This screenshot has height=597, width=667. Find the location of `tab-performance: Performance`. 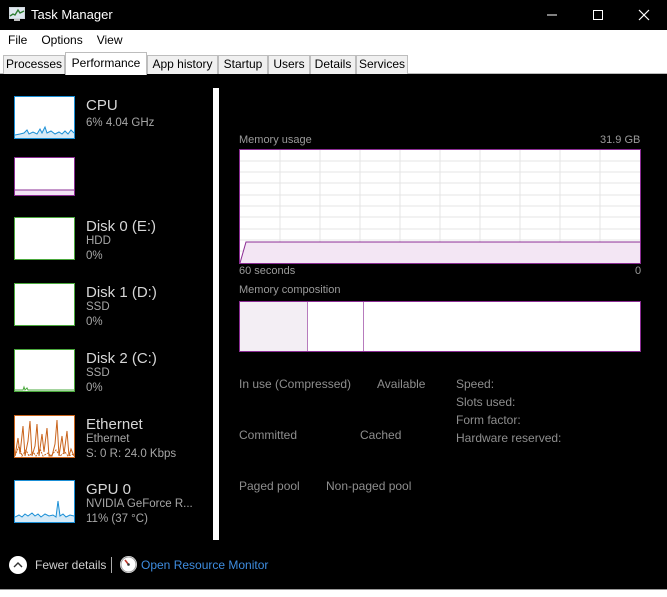

tab-performance: Performance is located at coordinates (106, 63).